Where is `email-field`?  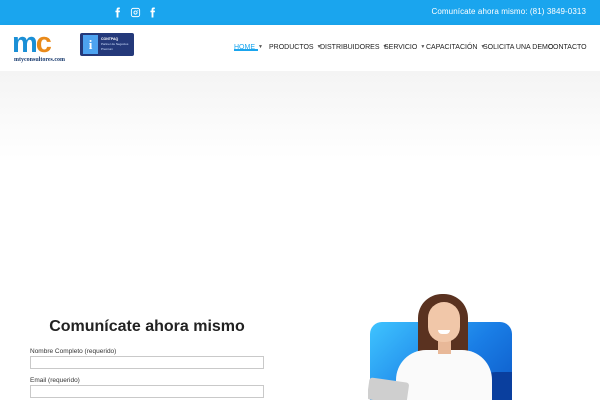
email-field is located at coordinates (147, 391).